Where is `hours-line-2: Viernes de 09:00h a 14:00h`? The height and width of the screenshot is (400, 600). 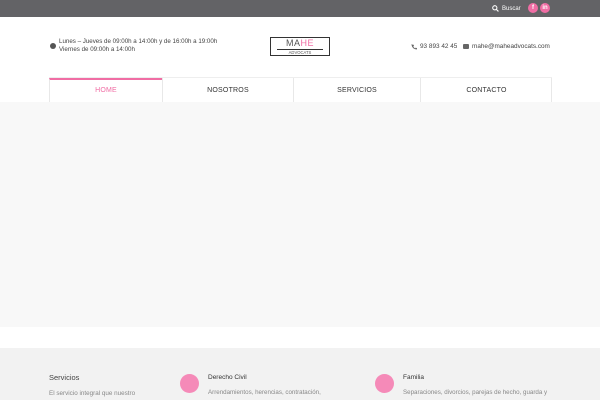 hours-line-2: Viernes de 09:00h a 14:00h is located at coordinates (97, 49).